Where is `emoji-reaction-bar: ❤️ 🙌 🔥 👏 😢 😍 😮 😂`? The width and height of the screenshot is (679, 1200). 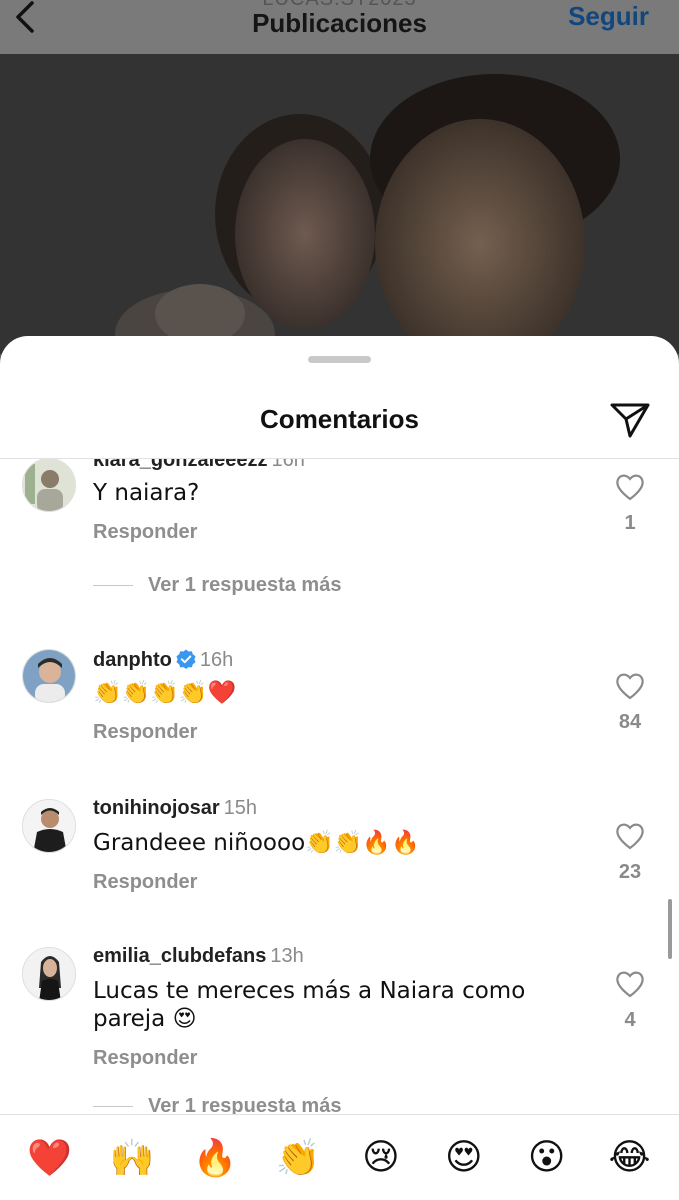 emoji-reaction-bar: ❤️ 🙌 🔥 👏 😢 😍 😮 😂 is located at coordinates (339, 1157).